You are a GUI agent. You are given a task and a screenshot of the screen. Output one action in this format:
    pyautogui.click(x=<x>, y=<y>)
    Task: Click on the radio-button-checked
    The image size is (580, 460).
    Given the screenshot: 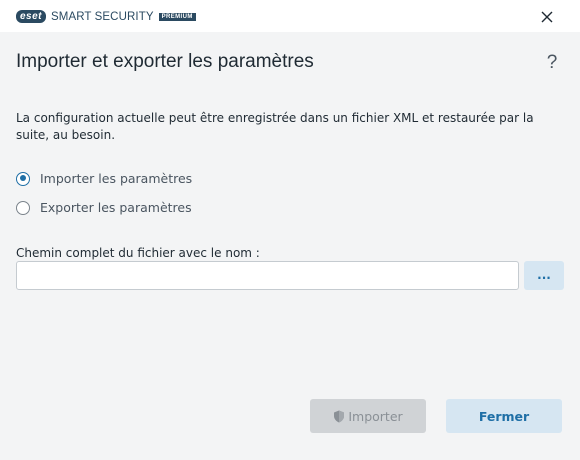 What is the action you would take?
    pyautogui.click(x=23, y=178)
    